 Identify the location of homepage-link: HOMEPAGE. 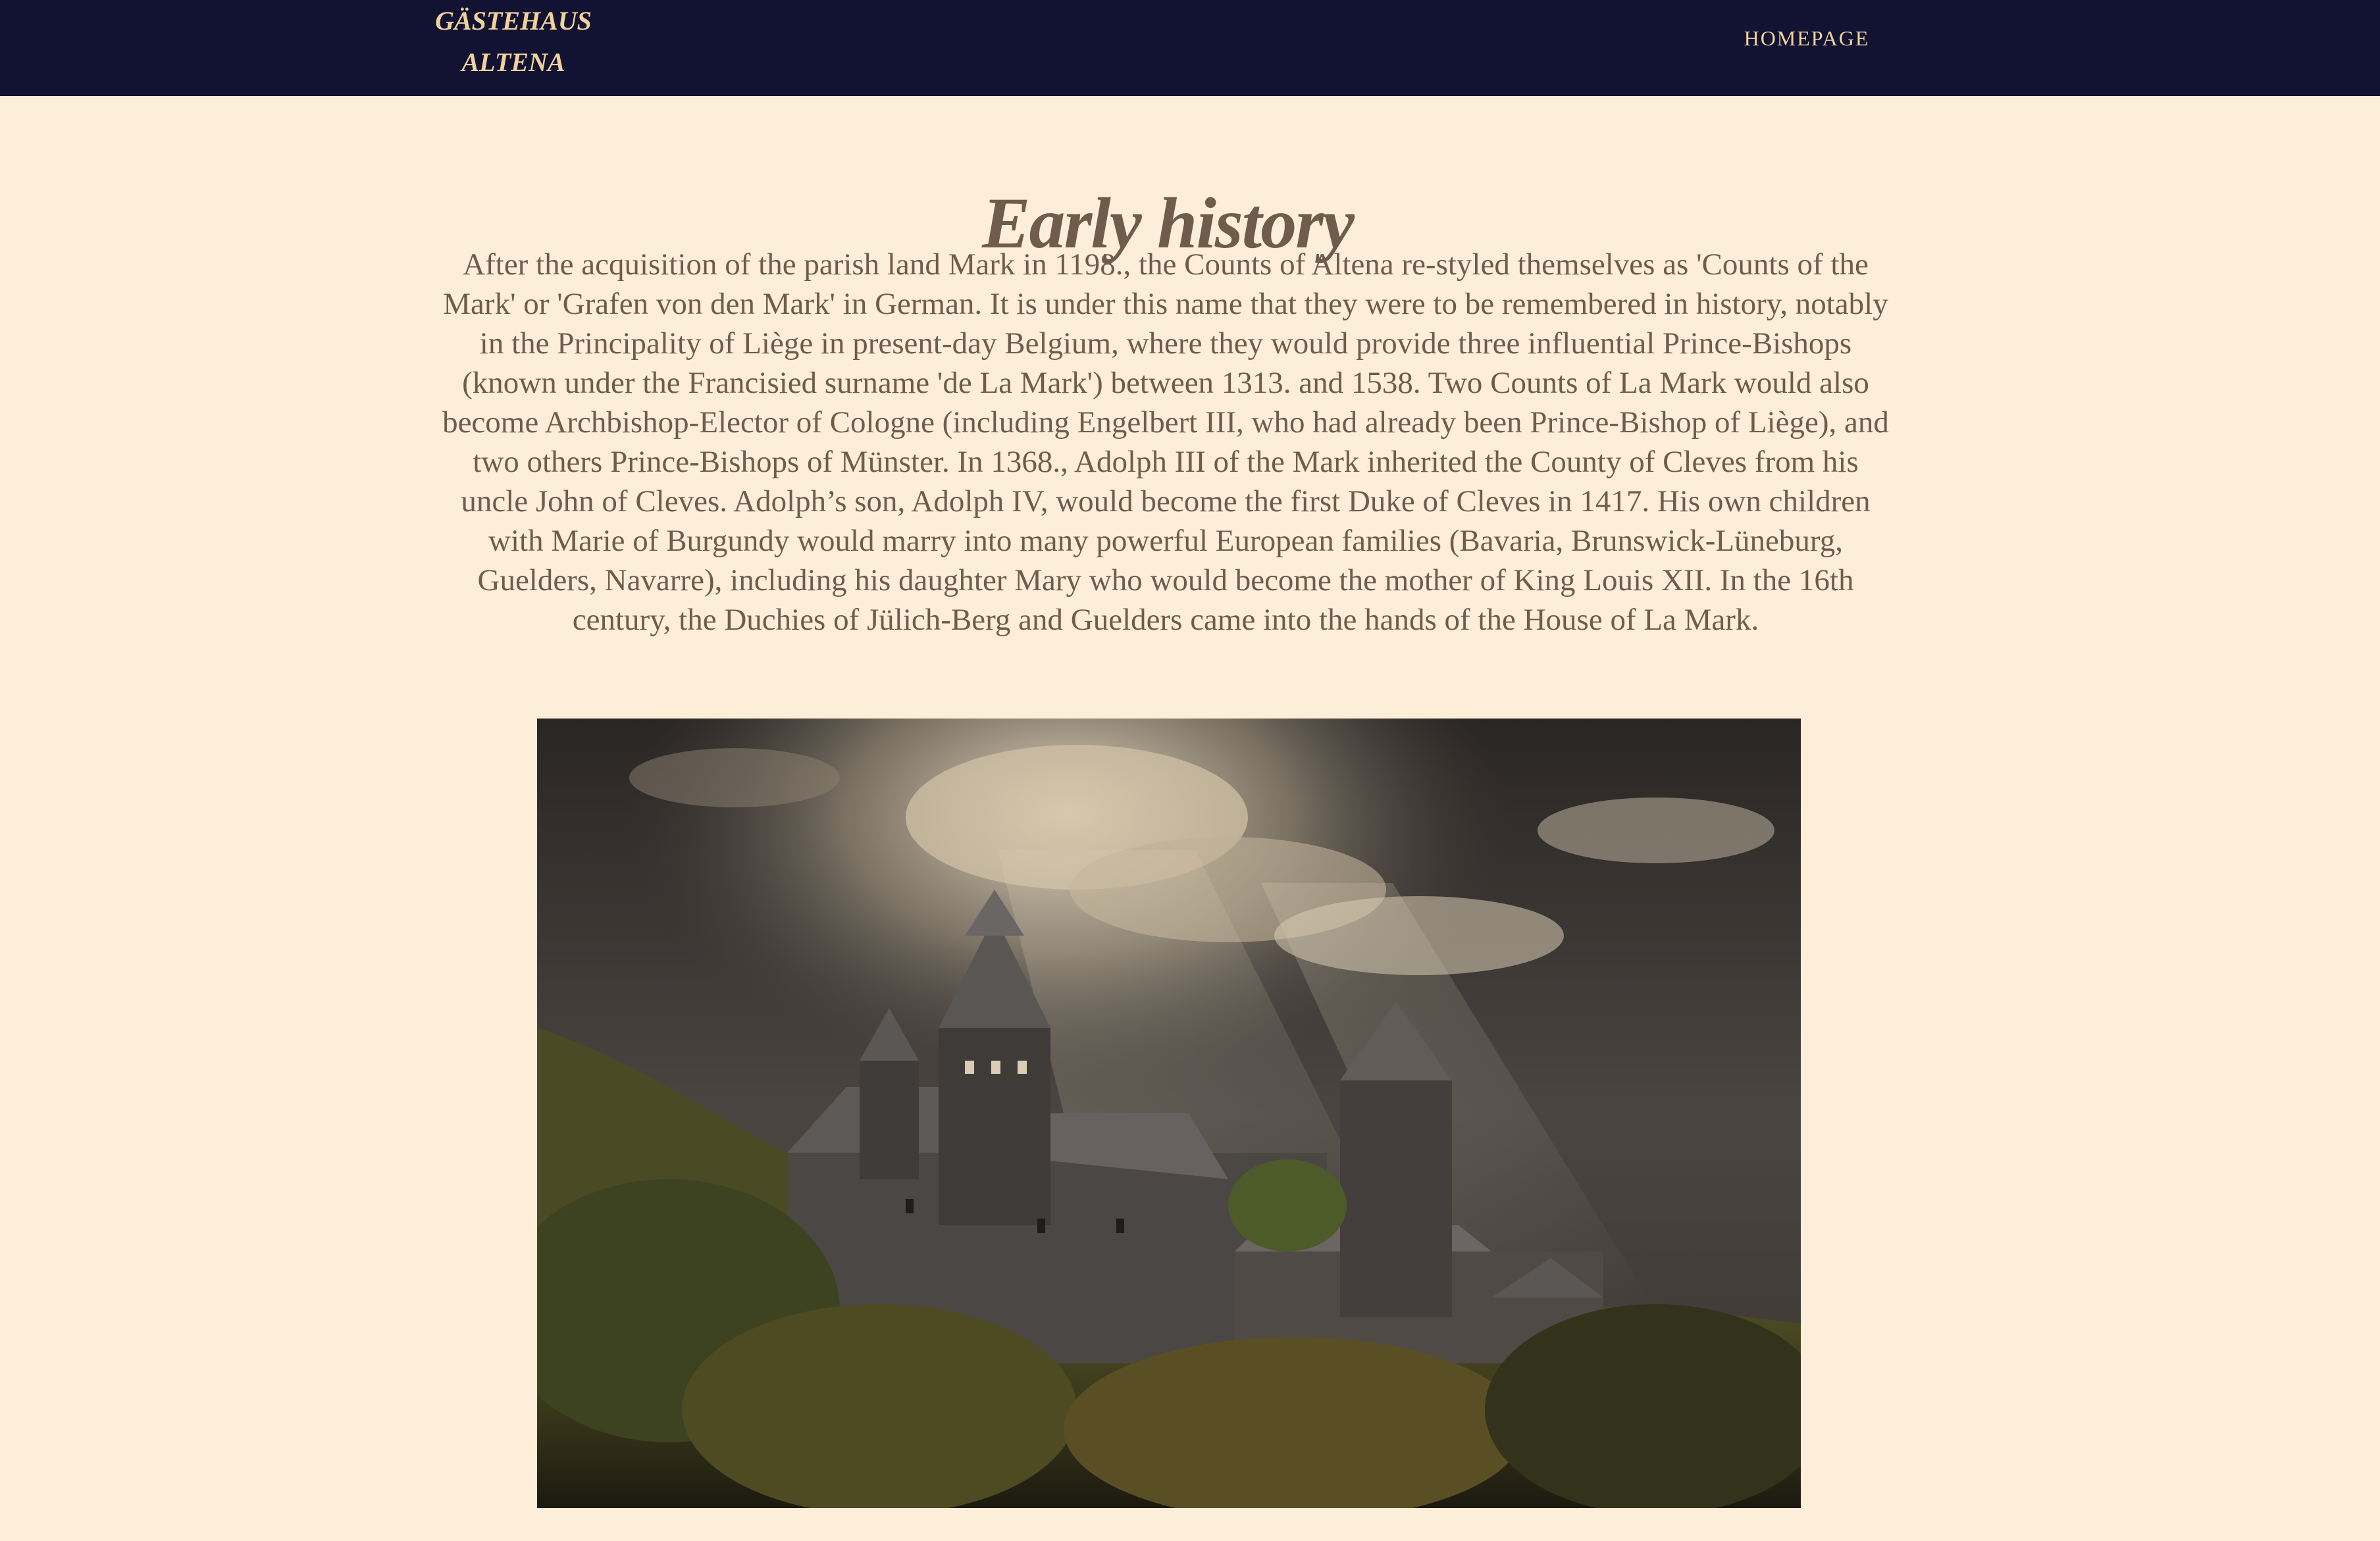
(1807, 38).